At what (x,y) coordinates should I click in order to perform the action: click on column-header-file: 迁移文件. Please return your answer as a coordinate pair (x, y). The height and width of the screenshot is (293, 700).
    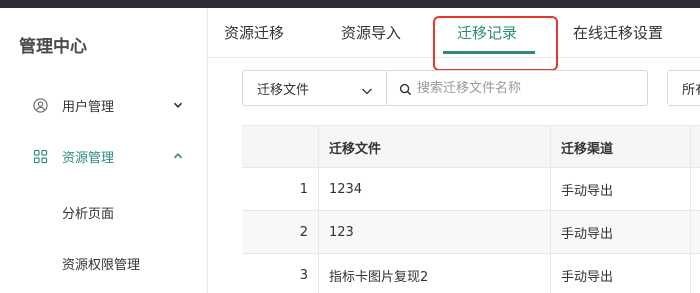
    Looking at the image, I should click on (434, 147).